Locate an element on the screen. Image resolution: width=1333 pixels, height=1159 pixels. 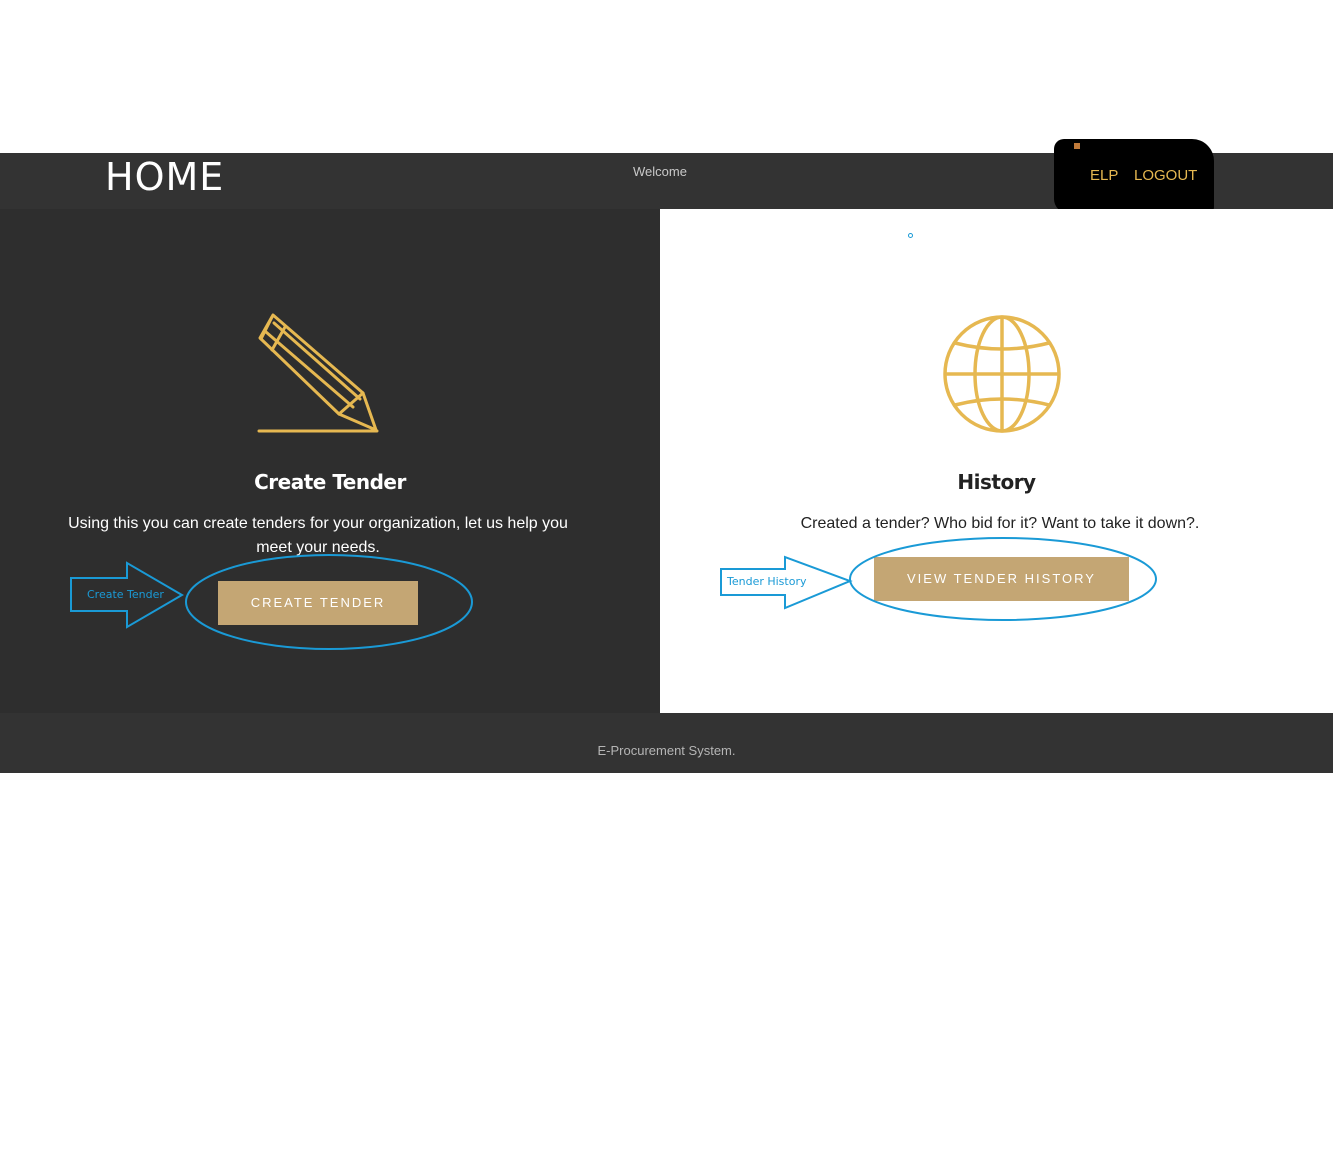
tender-history-highlight-ellipse is located at coordinates (1003, 579).